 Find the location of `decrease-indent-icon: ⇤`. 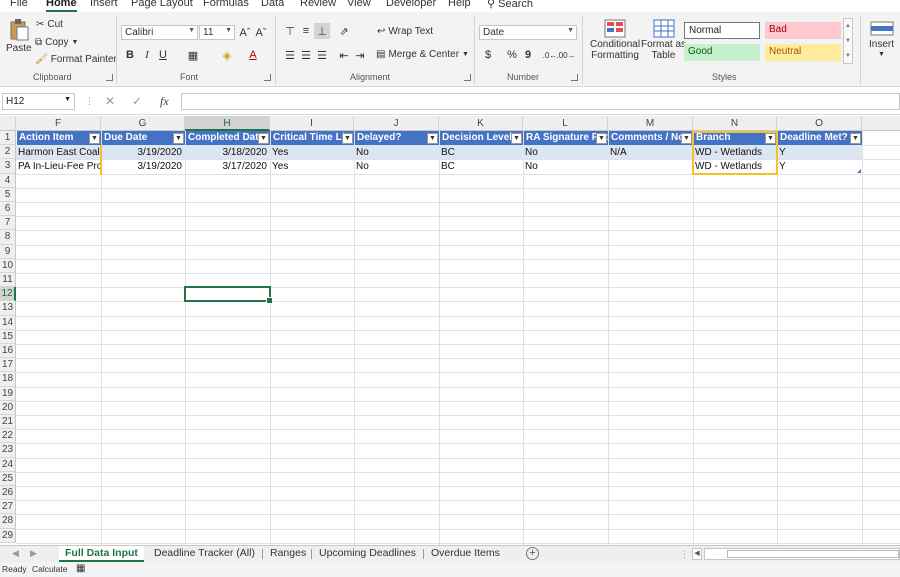

decrease-indent-icon: ⇤ is located at coordinates (344, 55).